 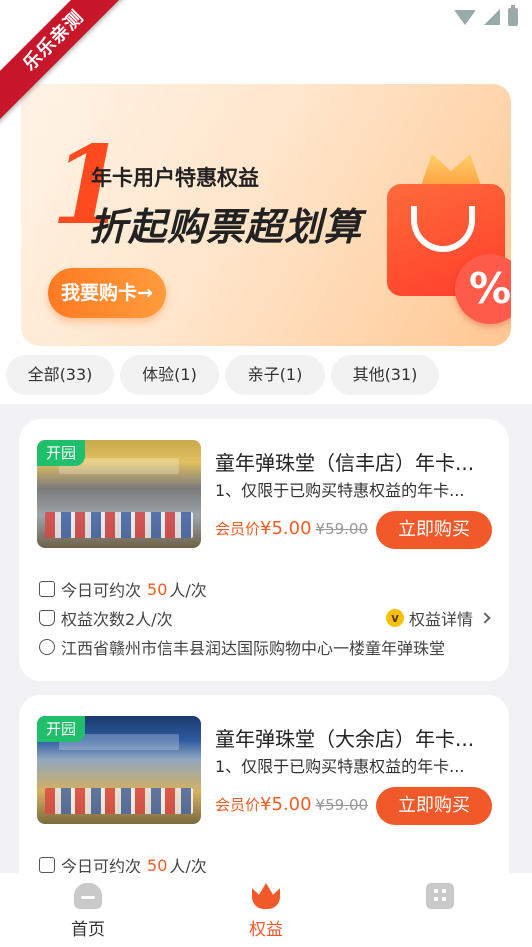 What do you see at coordinates (266, 930) in the screenshot?
I see `nav-rights-label: 权益` at bounding box center [266, 930].